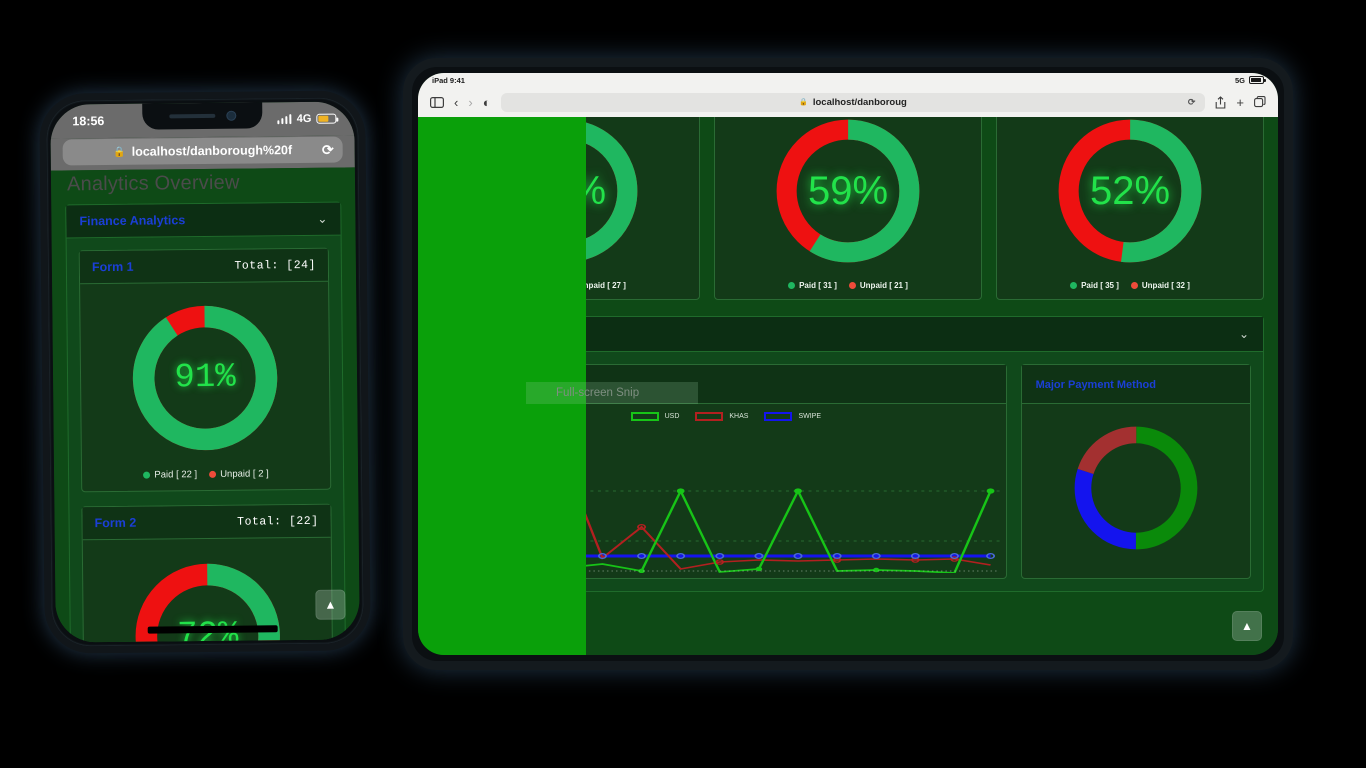  I want to click on legend-swatch-usd, so click(644, 416).